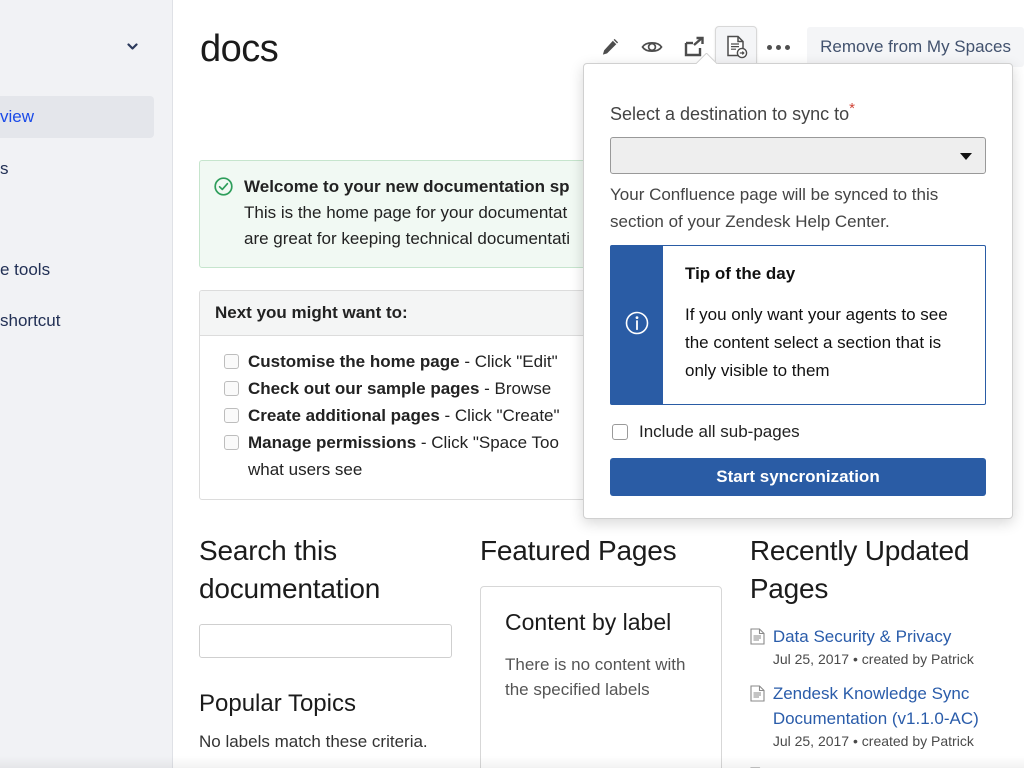 The height and width of the screenshot is (768, 1024). I want to click on chevron-down-icon, so click(132, 46).